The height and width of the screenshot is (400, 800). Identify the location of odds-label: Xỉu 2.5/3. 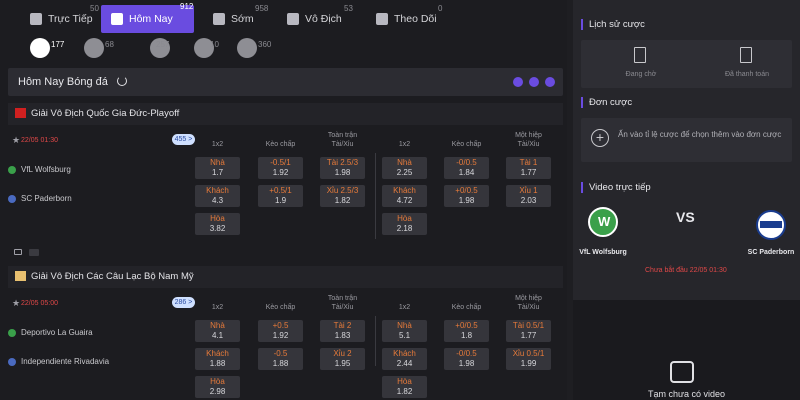
(342, 190).